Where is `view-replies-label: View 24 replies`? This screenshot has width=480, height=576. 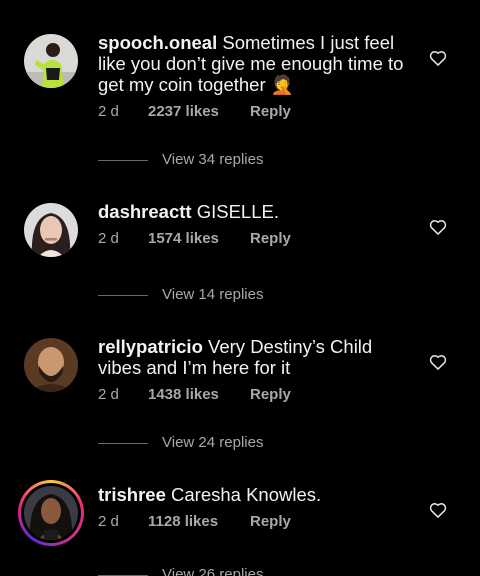 view-replies-label: View 24 replies is located at coordinates (213, 442).